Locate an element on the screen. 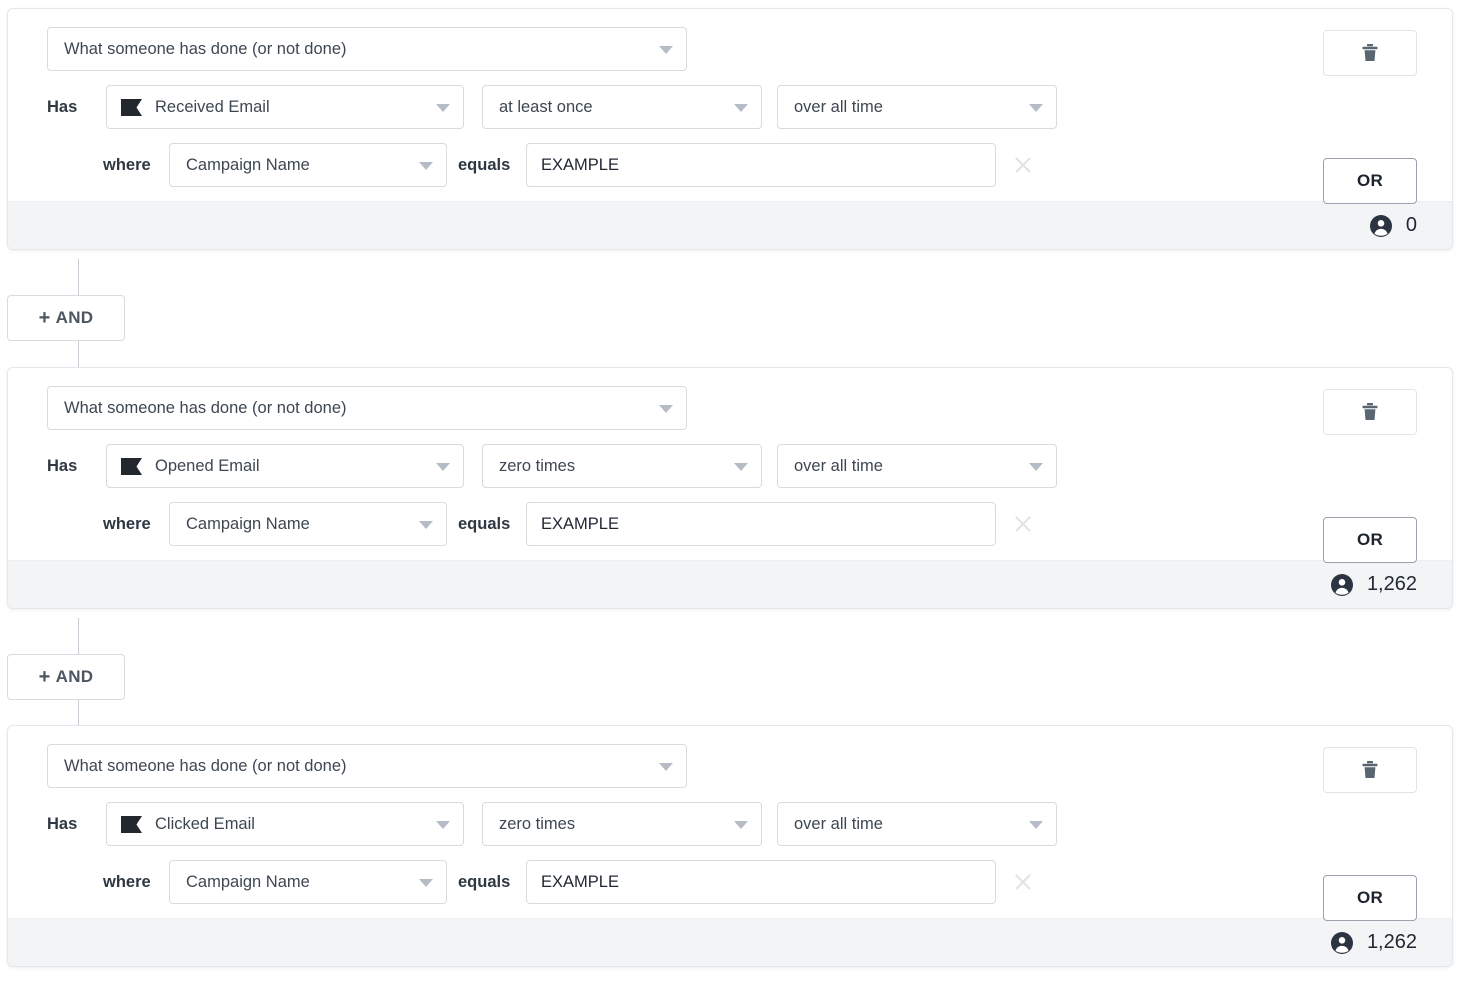  event-select-value: Opened Email is located at coordinates (207, 465).